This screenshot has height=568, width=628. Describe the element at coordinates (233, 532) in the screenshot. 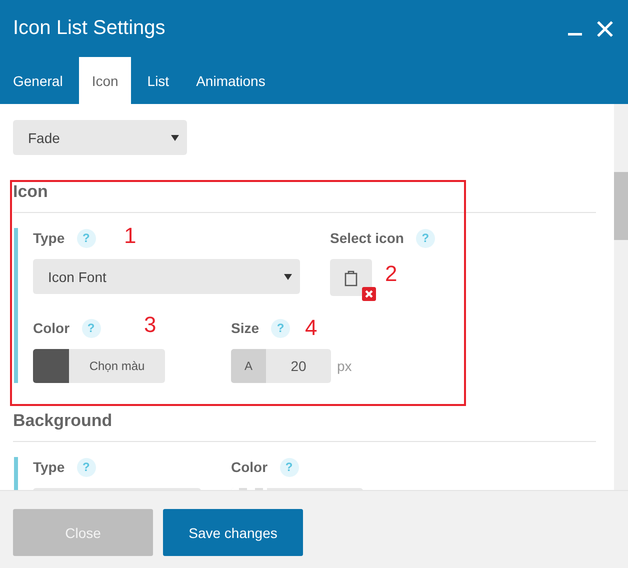

I see `dialog-button: Save changes` at that location.